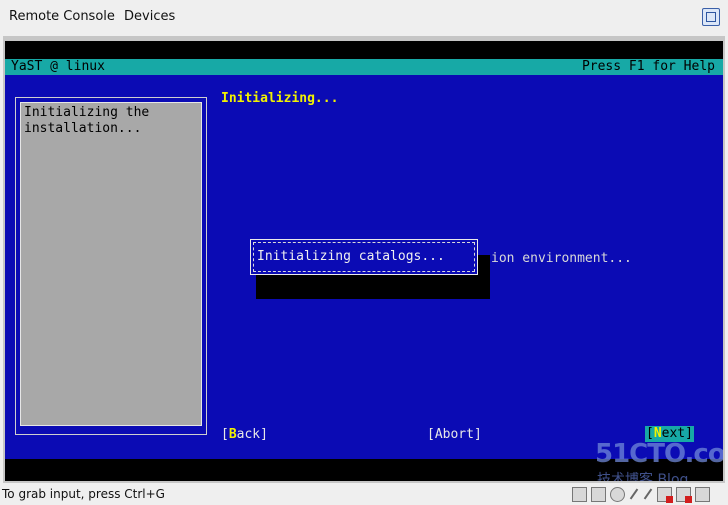  Describe the element at coordinates (648, 494) in the screenshot. I see `network-icon` at that location.